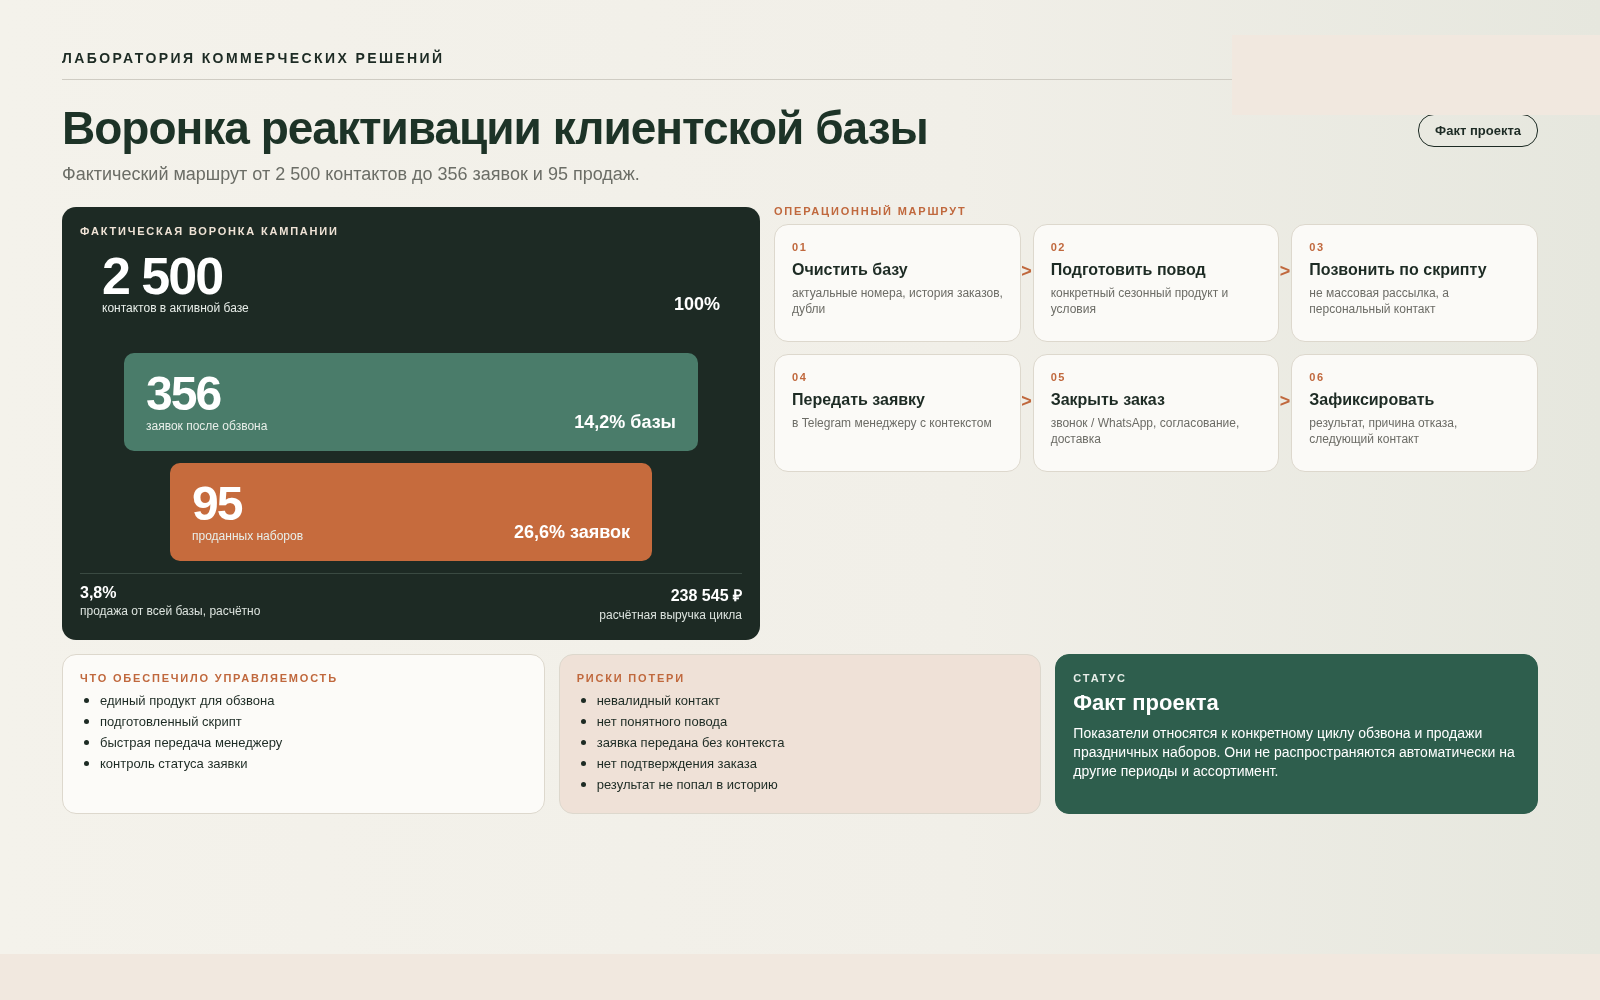 The height and width of the screenshot is (1000, 1600). I want to click on step-title: Закрыть заказ, so click(1108, 400).